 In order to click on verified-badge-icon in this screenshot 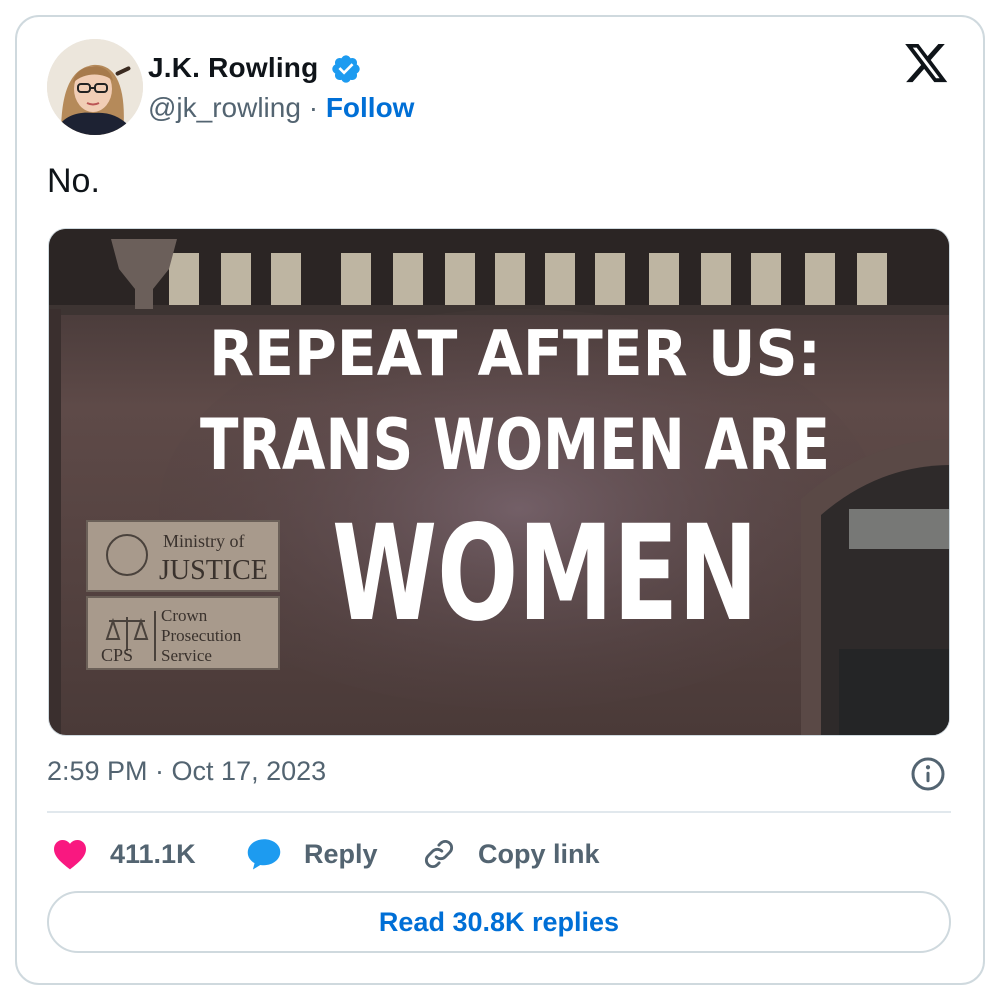, I will do `click(346, 69)`.